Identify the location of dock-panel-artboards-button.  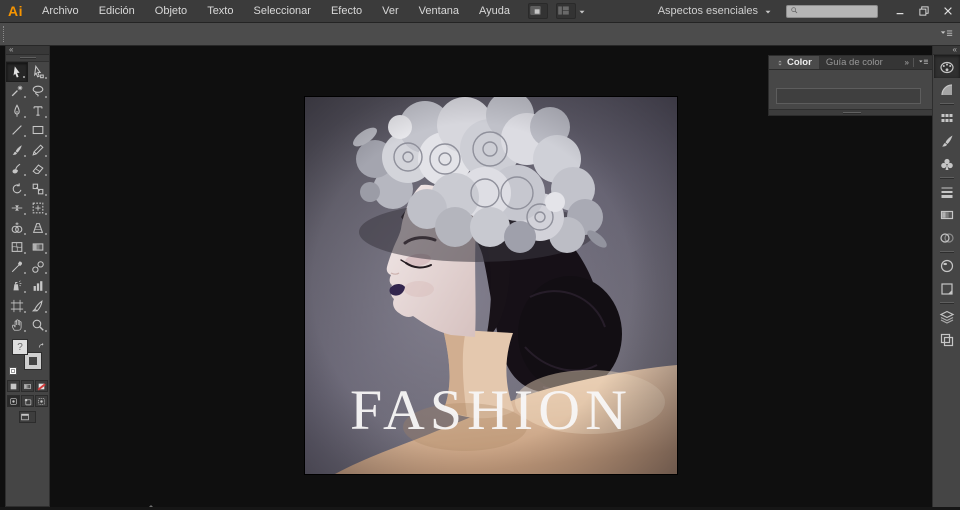
(947, 339).